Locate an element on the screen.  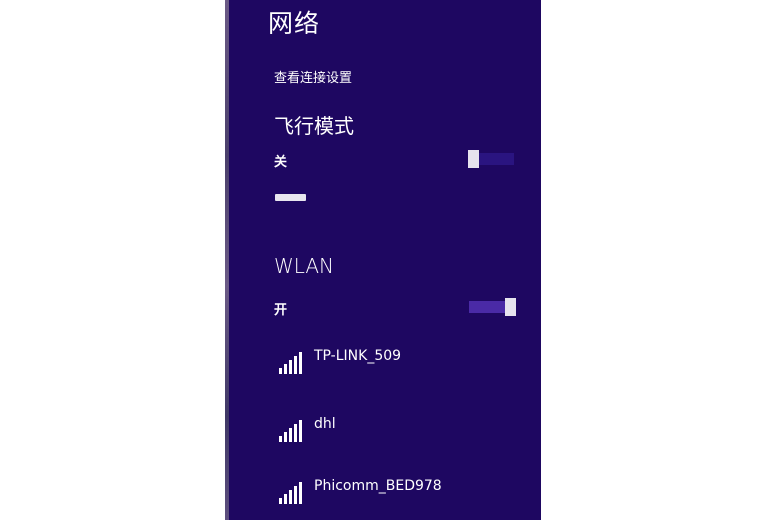
airplane-mode-toggle is located at coordinates (491, 159).